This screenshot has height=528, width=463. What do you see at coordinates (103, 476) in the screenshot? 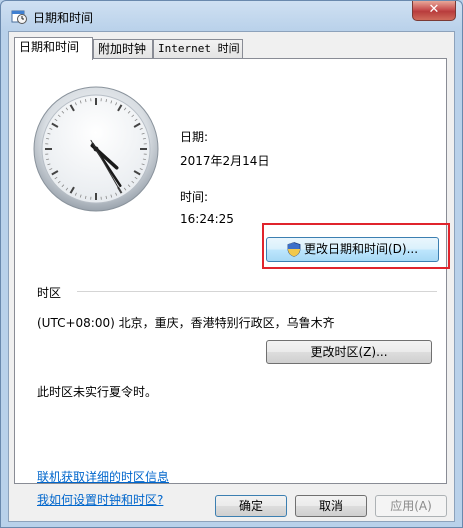
I see `online-timezone-info-link: 联机获取详细的时区信息` at bounding box center [103, 476].